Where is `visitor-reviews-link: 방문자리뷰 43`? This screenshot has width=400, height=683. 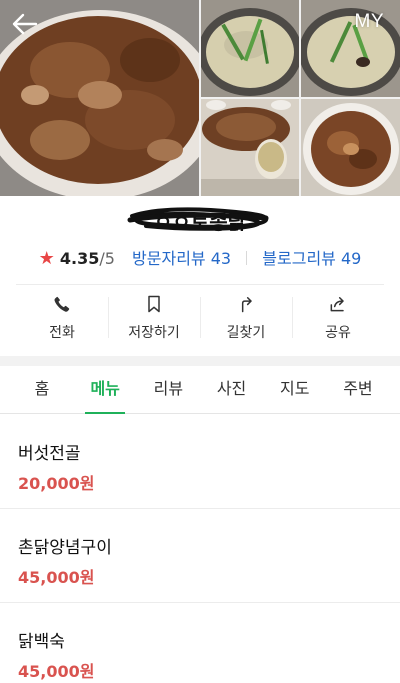 visitor-reviews-link: 방문자리뷰 43 is located at coordinates (181, 258).